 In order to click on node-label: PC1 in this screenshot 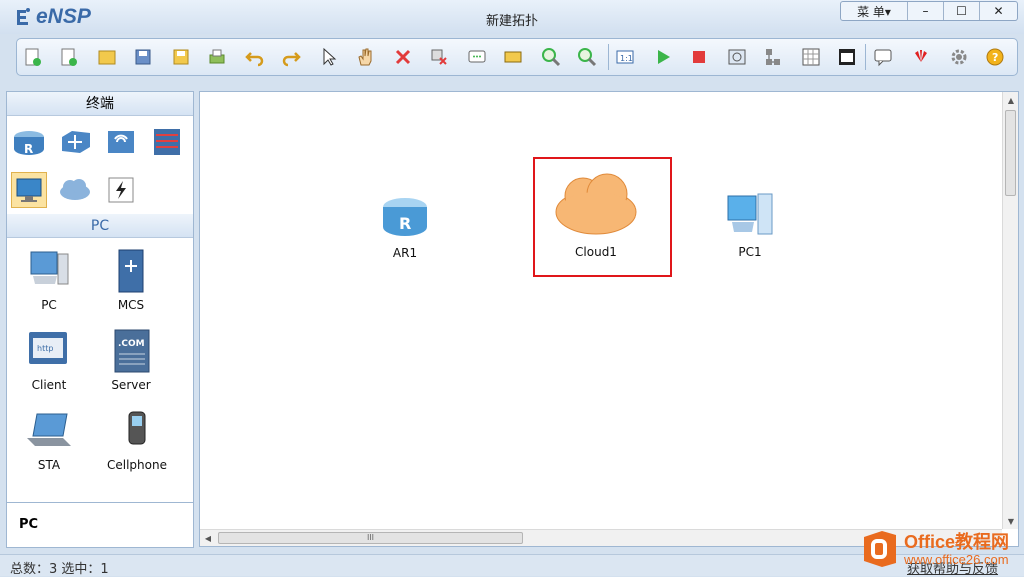, I will do `click(750, 252)`.